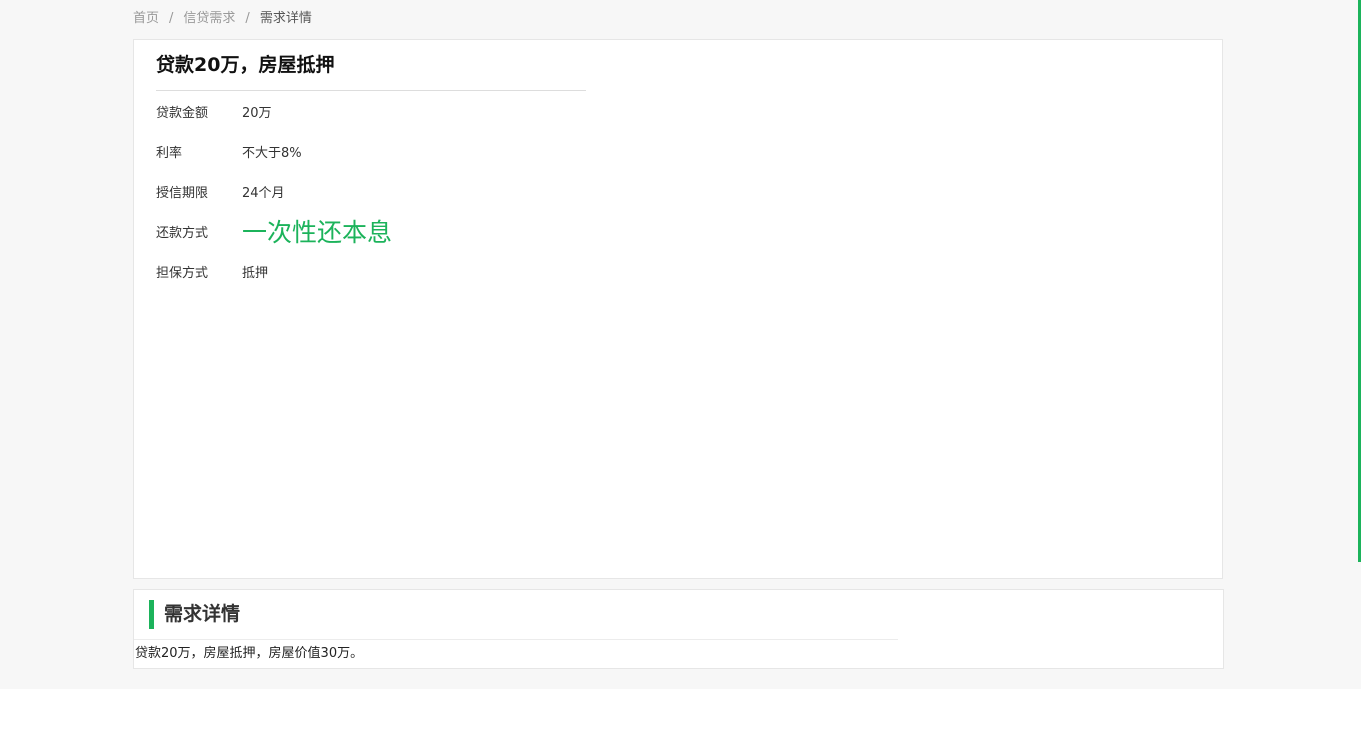 This screenshot has height=751, width=1361. I want to click on breadcrumb-current: 需求详情, so click(285, 18).